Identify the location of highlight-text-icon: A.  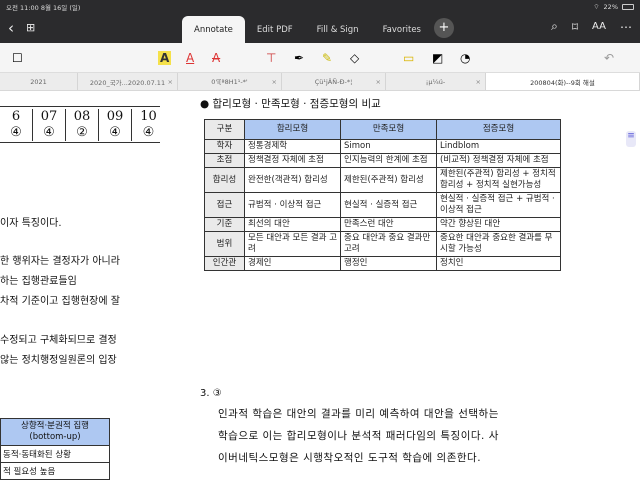
(165, 58).